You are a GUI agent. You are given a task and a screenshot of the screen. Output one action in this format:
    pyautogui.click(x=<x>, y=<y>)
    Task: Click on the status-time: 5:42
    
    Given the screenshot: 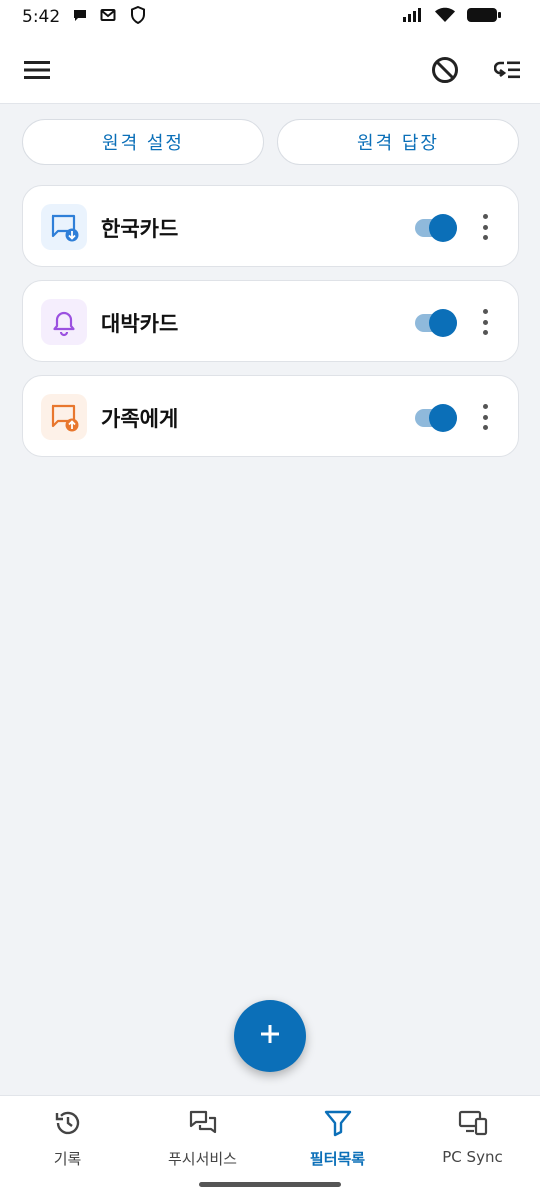 What is the action you would take?
    pyautogui.click(x=41, y=17)
    